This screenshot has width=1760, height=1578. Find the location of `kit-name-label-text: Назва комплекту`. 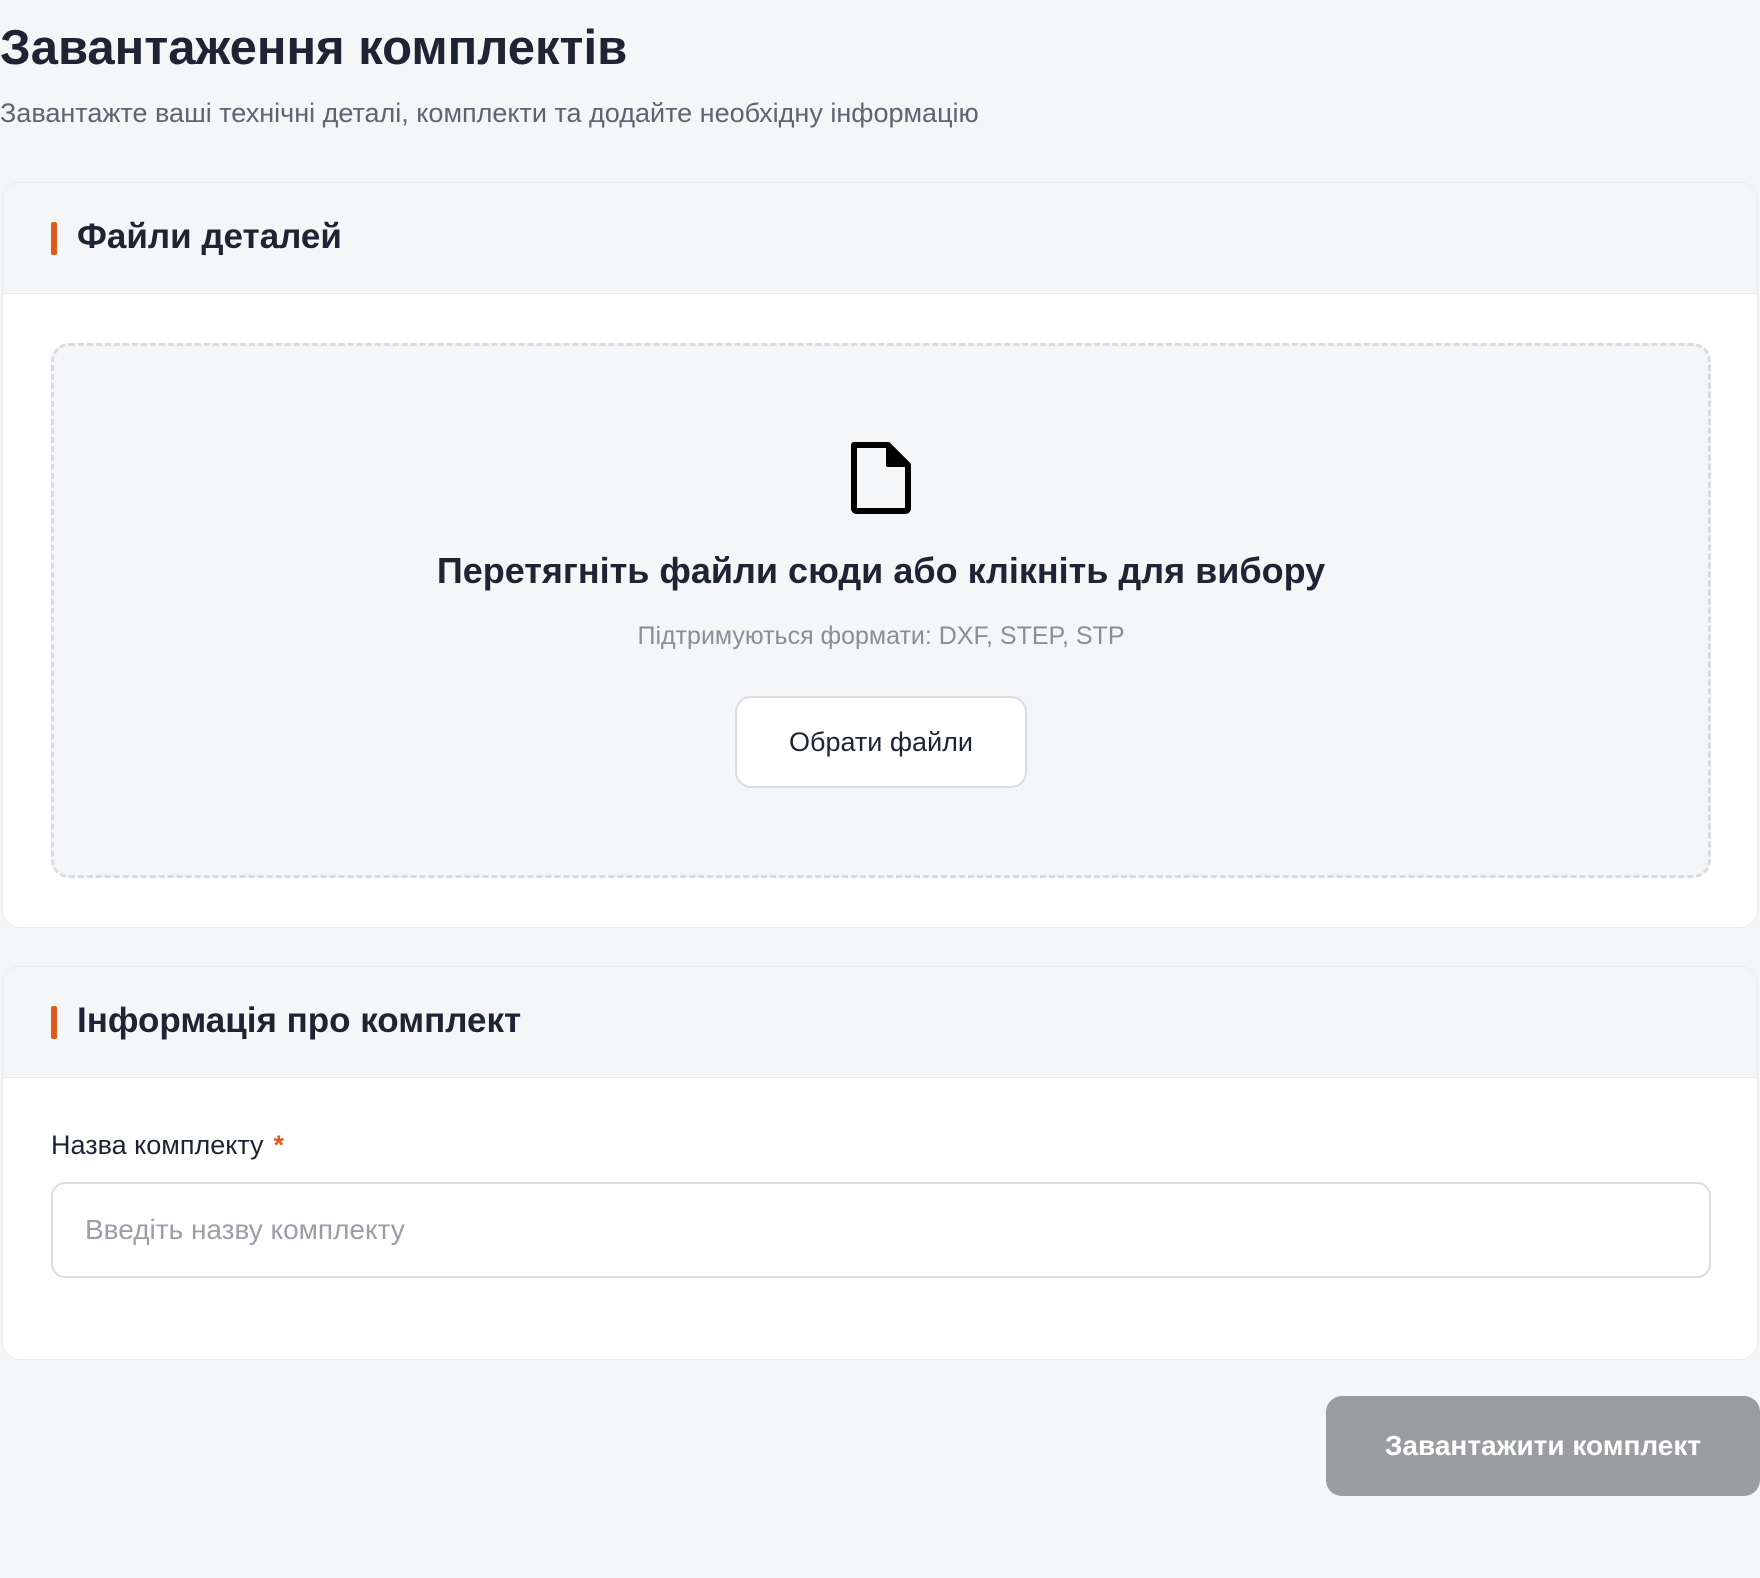

kit-name-label-text: Назва комплекту is located at coordinates (157, 1145).